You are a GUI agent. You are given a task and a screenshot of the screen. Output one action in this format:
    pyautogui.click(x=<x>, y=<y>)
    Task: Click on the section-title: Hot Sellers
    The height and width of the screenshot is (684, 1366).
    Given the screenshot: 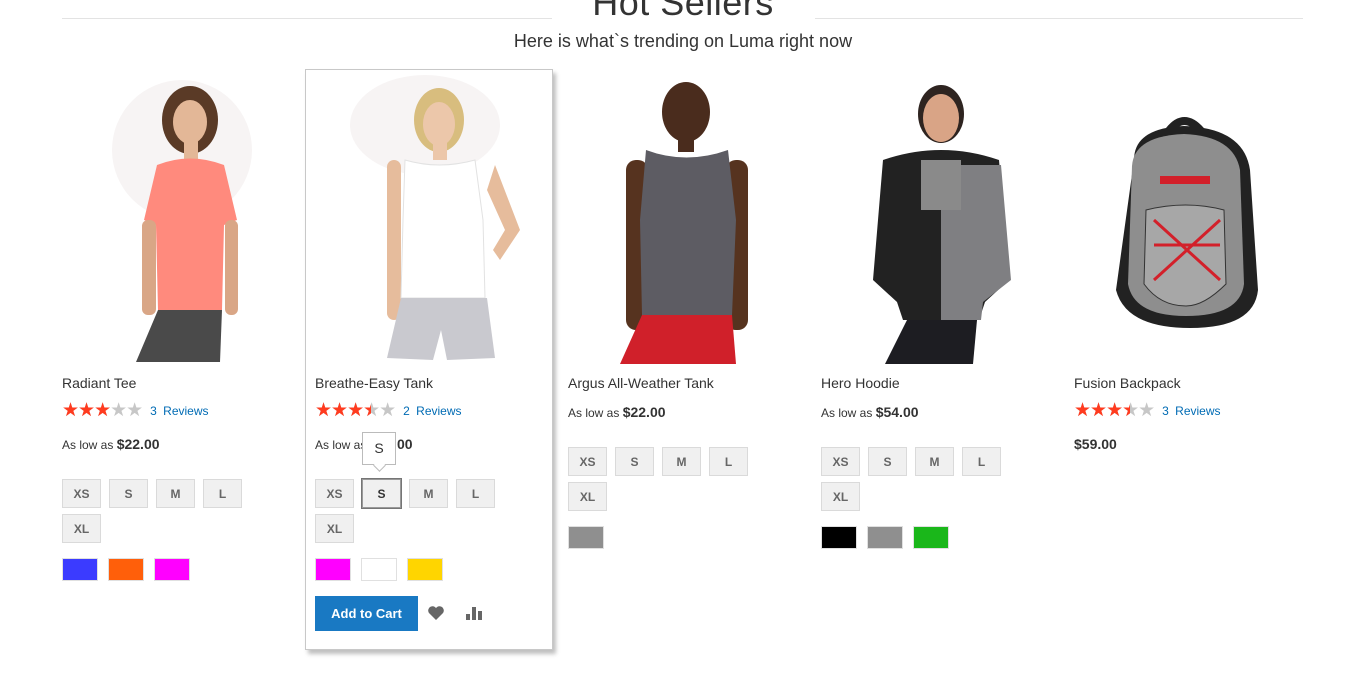 What is the action you would take?
    pyautogui.click(x=683, y=11)
    